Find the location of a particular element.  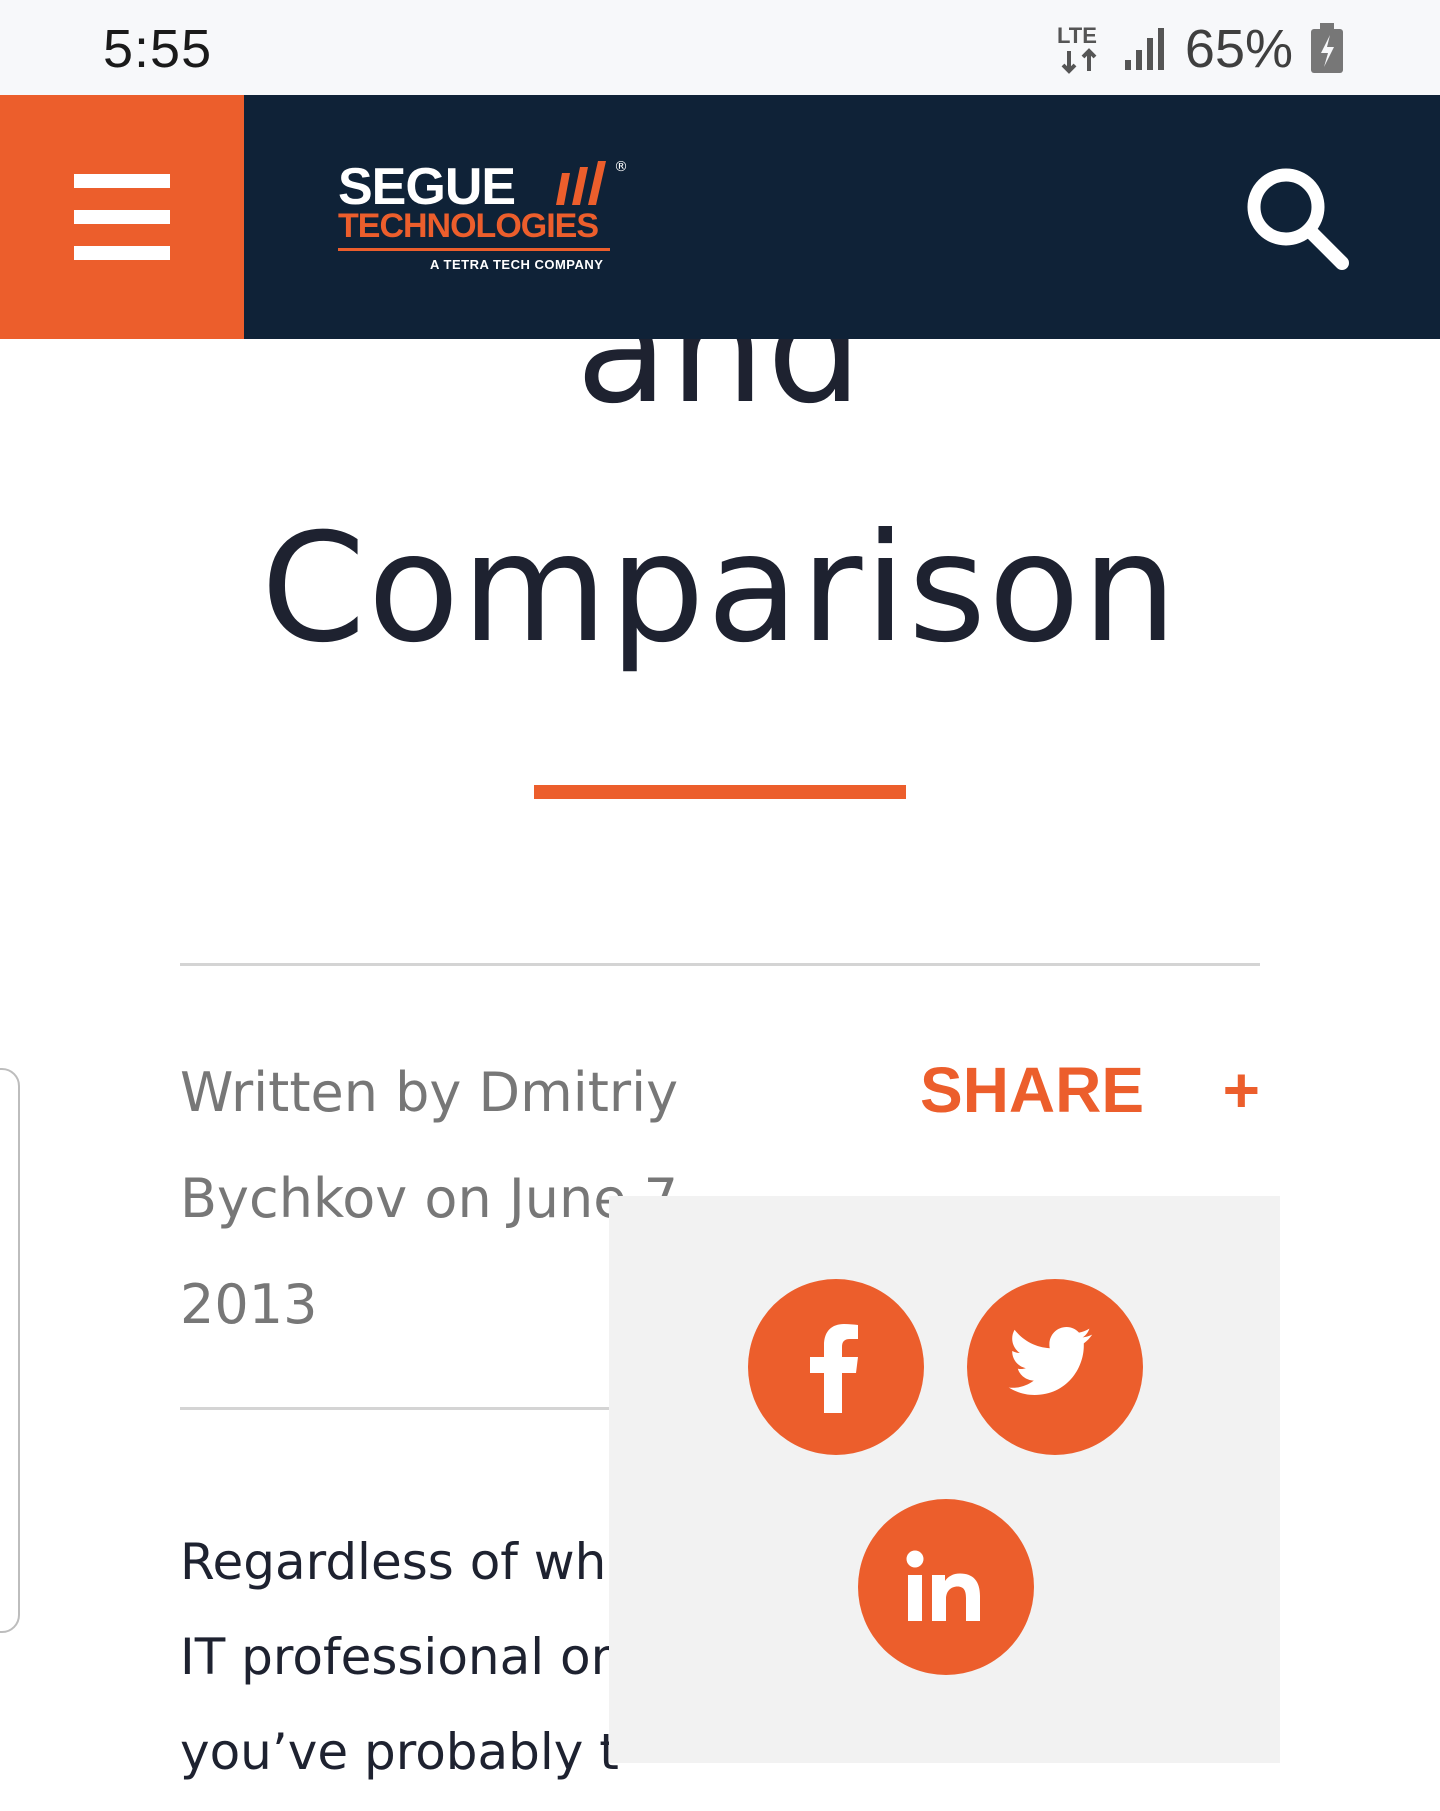

share-toggle: SHARE + is located at coordinates (1090, 1090).